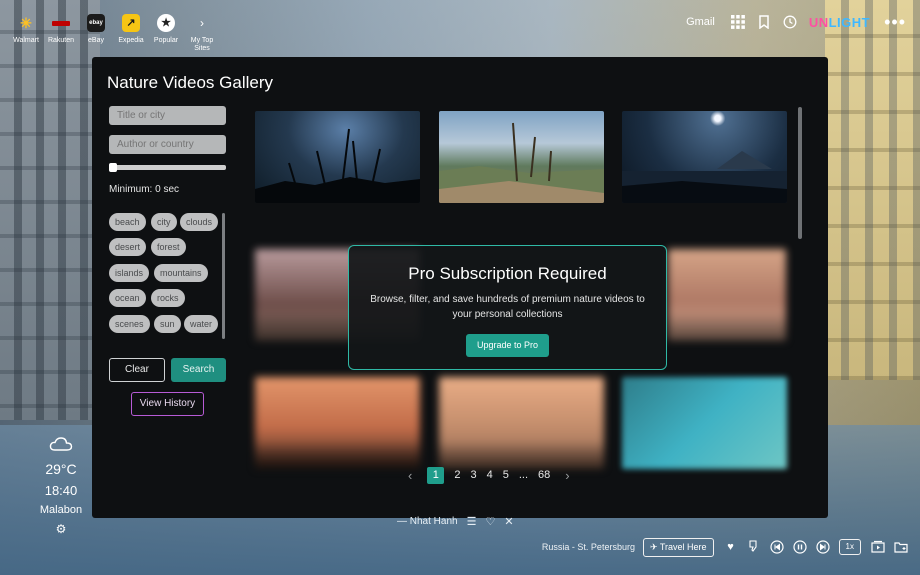 This screenshot has width=920, height=575. I want to click on shortcut-label: eBay, so click(96, 40).